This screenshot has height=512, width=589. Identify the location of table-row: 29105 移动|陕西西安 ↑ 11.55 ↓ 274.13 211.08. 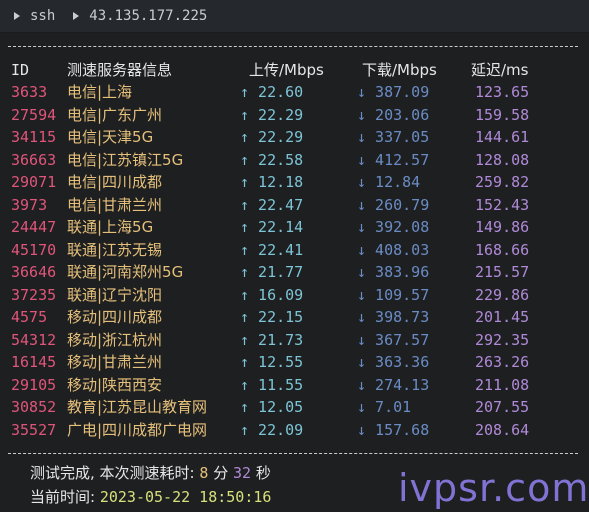
(294, 385).